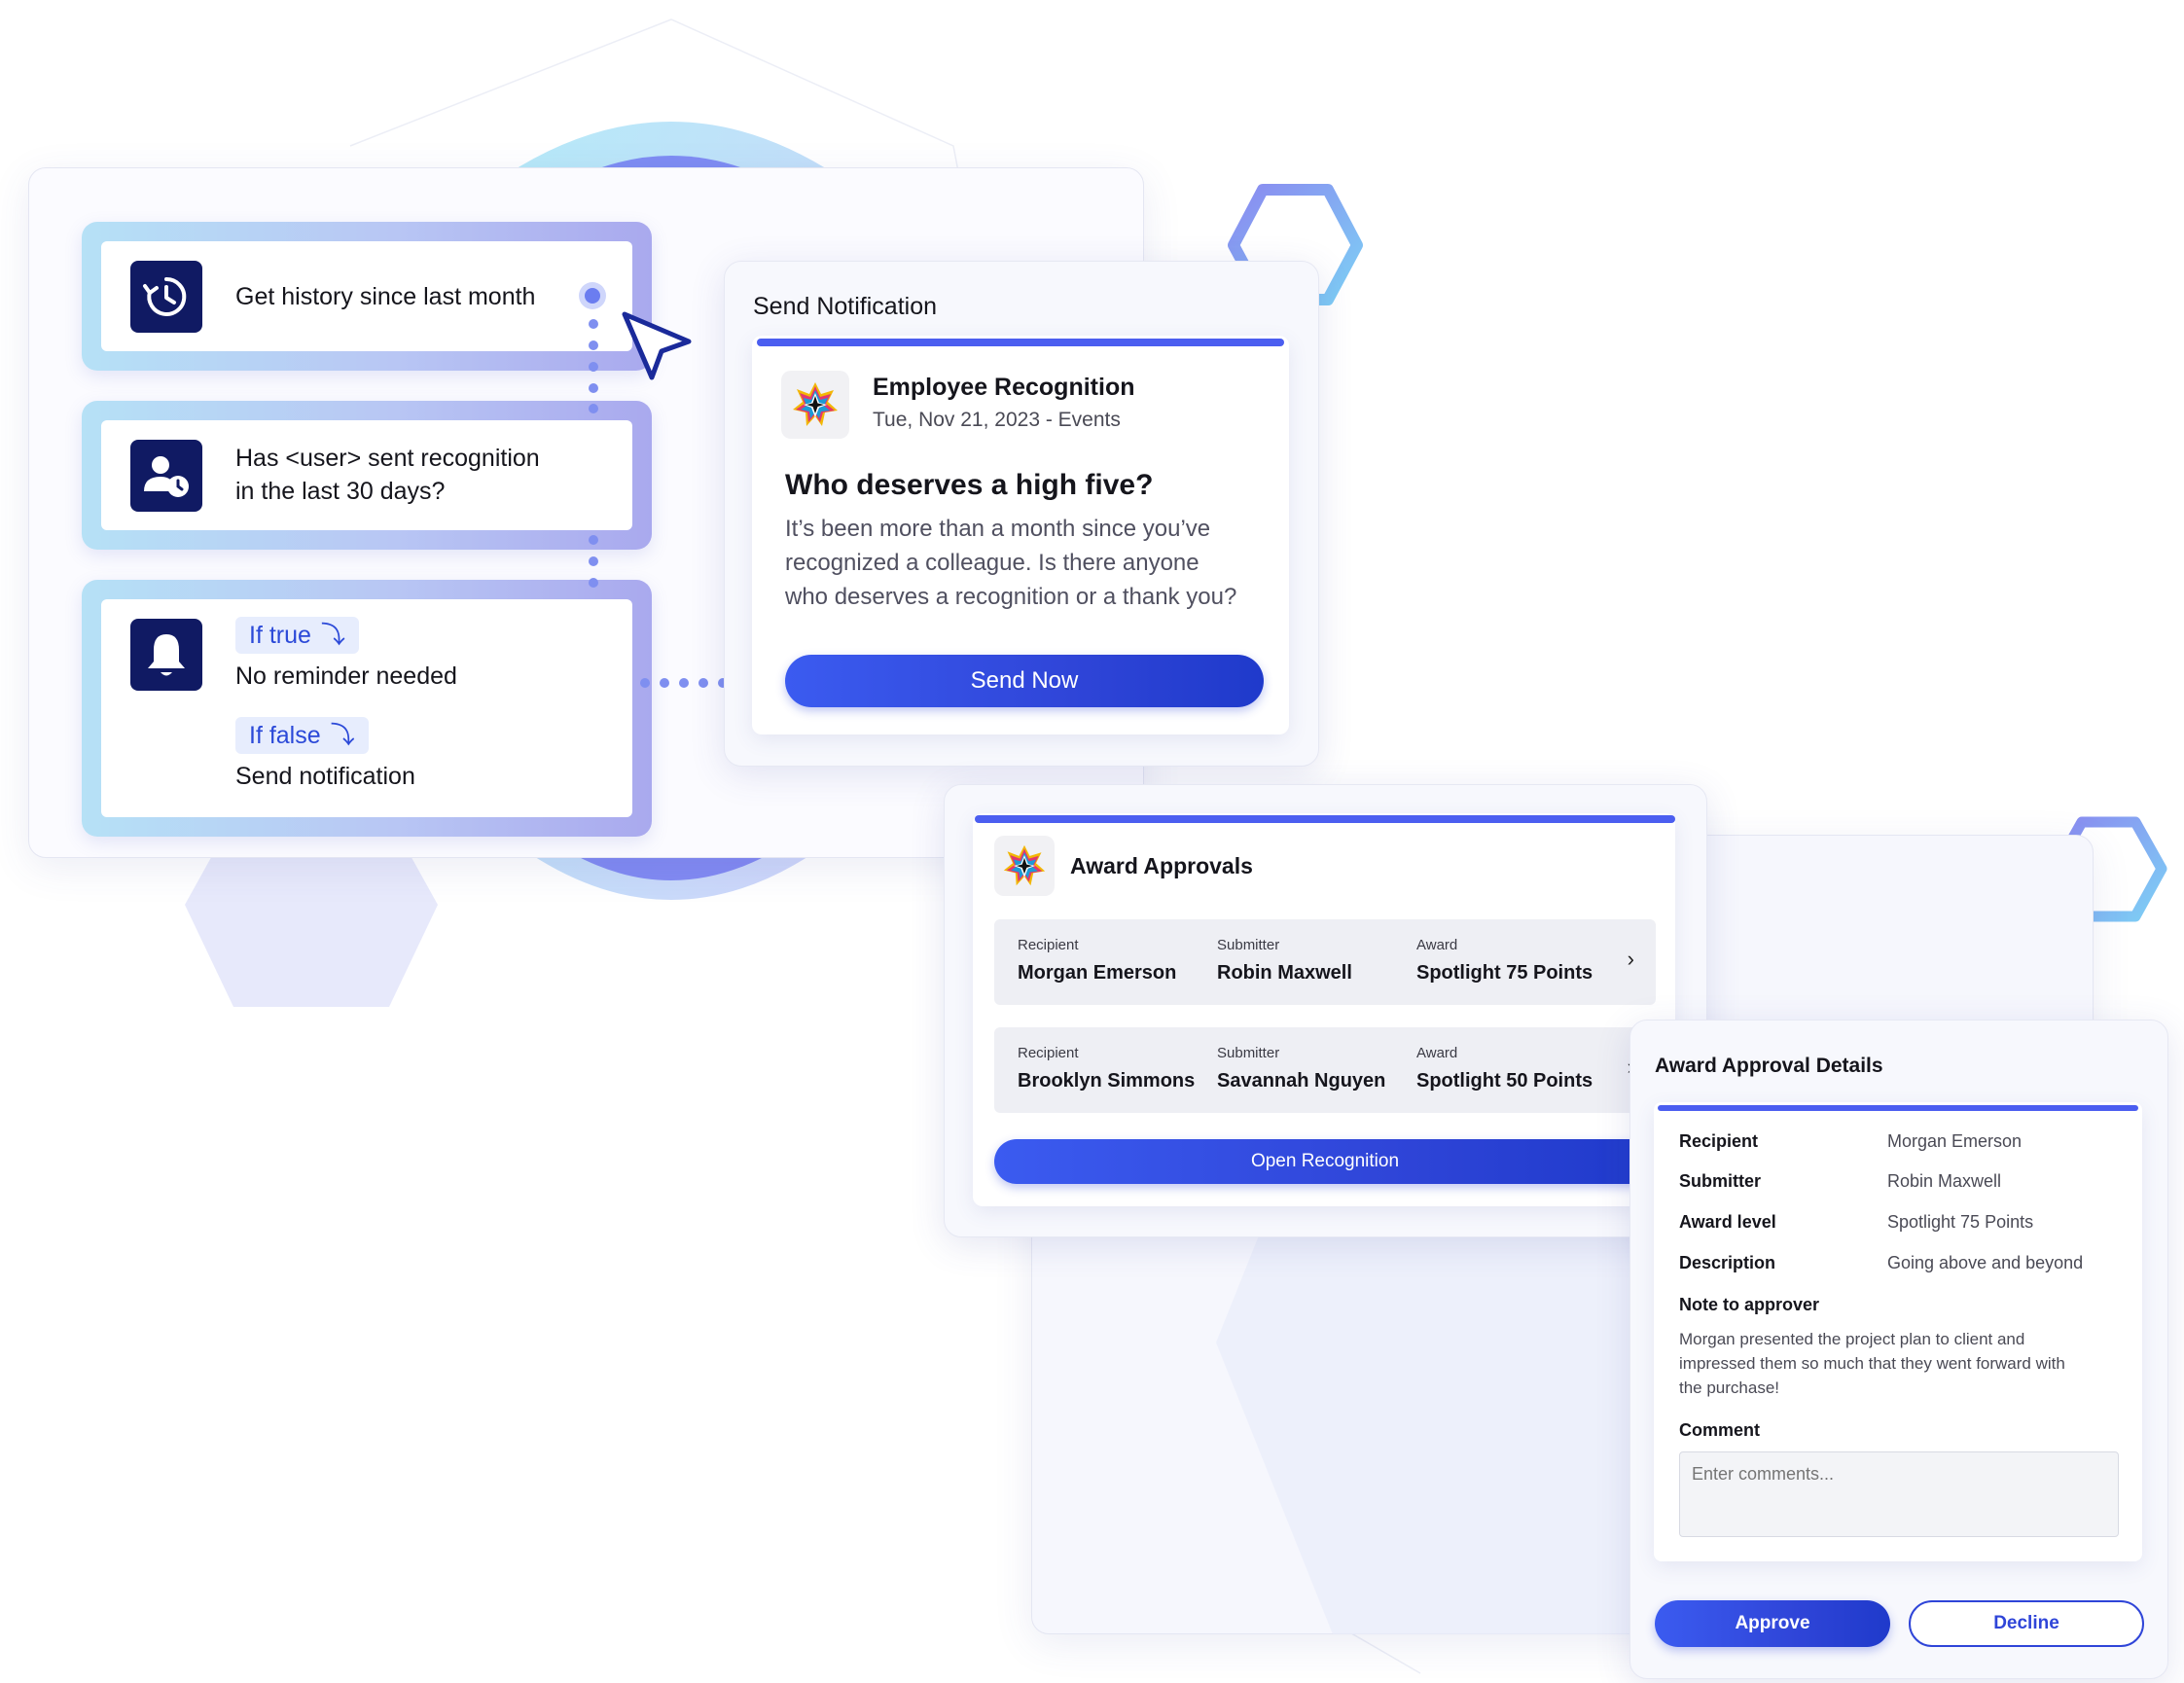  What do you see at coordinates (1504, 973) in the screenshot?
I see `award-value: Spotlight 75 Points` at bounding box center [1504, 973].